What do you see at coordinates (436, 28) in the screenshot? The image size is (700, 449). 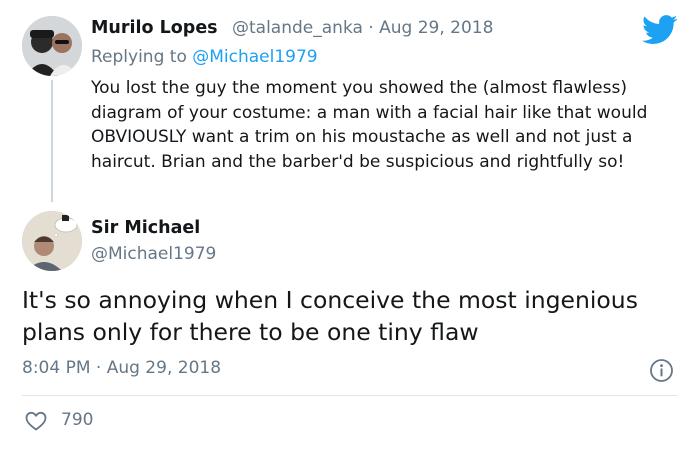 I see `reply-date: Aug 29, 2018` at bounding box center [436, 28].